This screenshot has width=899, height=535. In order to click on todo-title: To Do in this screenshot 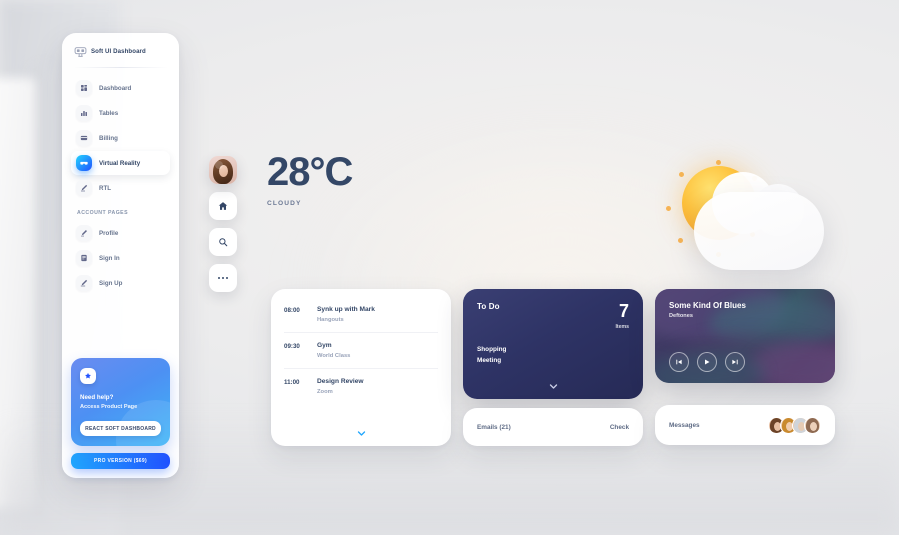, I will do `click(488, 306)`.